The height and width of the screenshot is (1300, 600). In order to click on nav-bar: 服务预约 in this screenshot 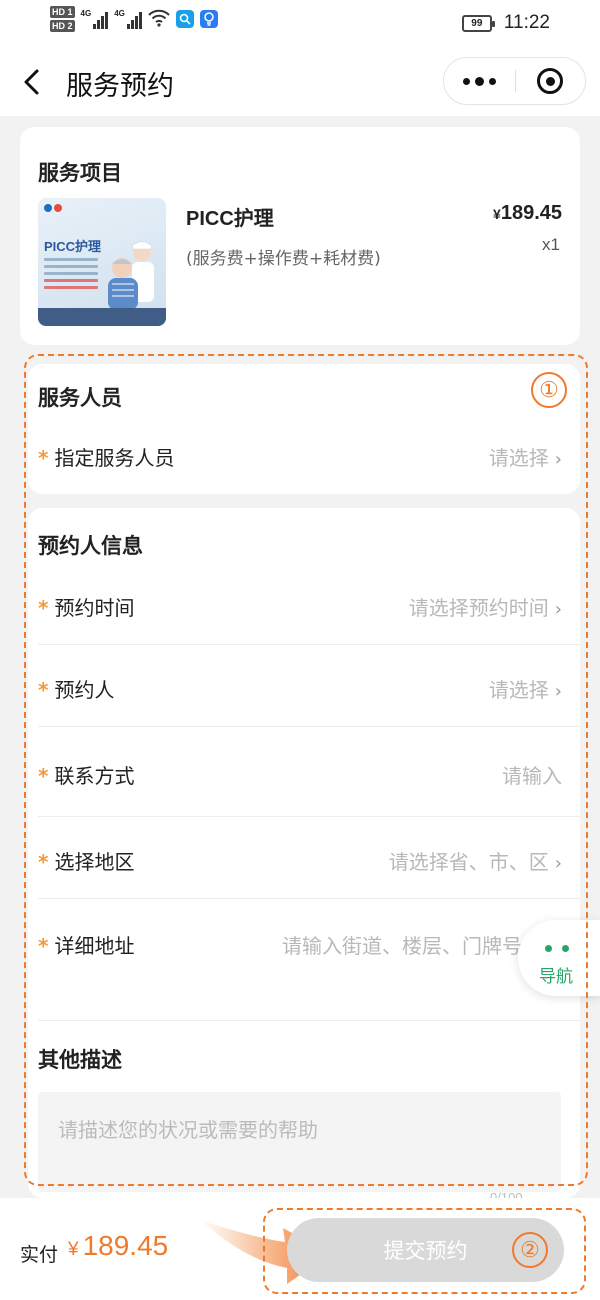, I will do `click(300, 82)`.